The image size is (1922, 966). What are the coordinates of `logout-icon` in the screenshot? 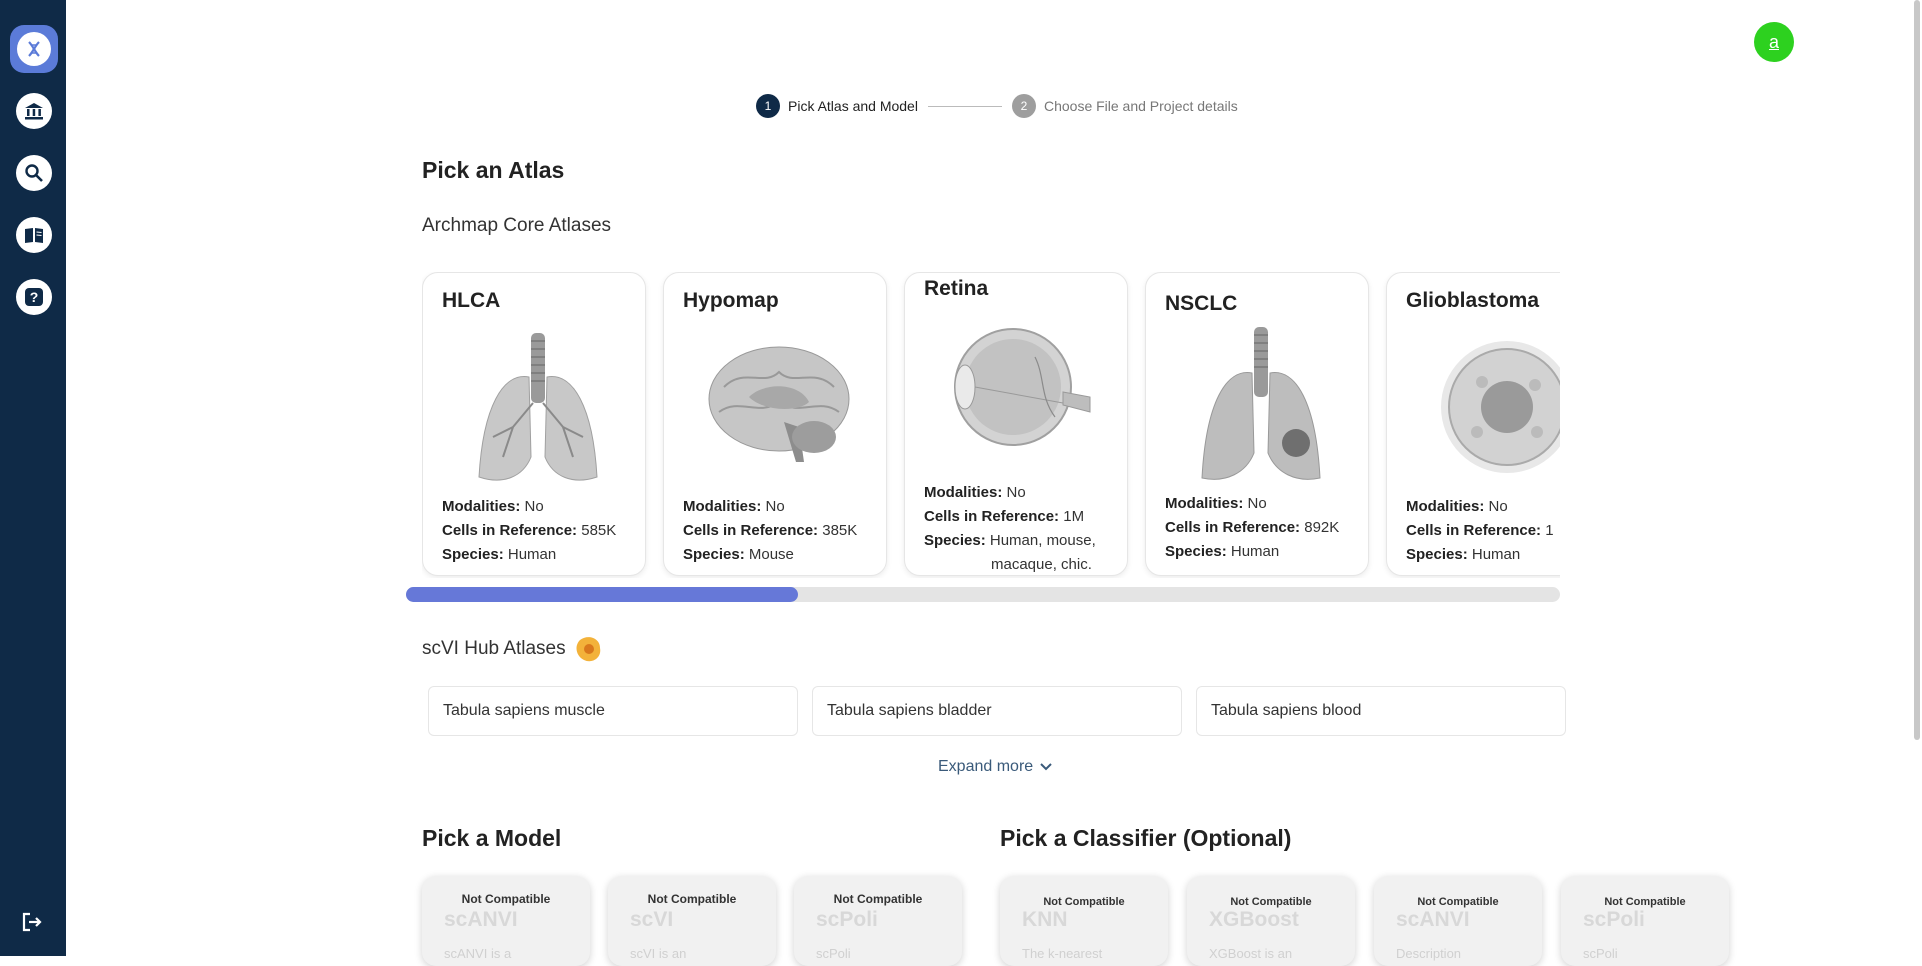 It's located at (34, 924).